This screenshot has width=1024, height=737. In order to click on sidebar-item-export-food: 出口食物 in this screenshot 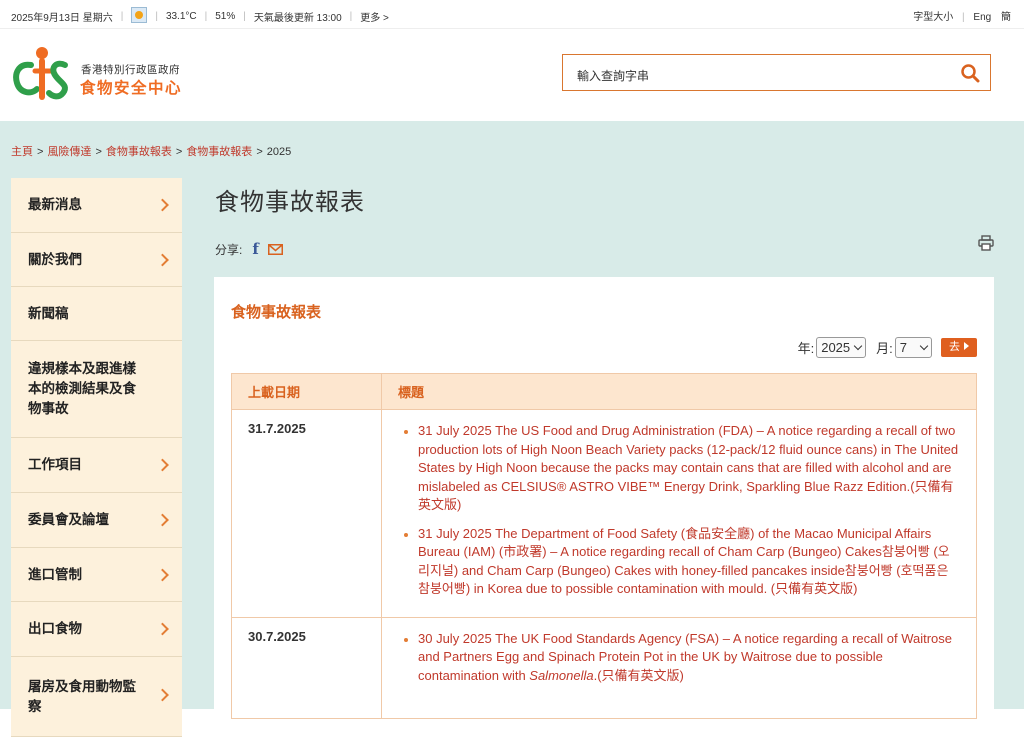, I will do `click(96, 629)`.